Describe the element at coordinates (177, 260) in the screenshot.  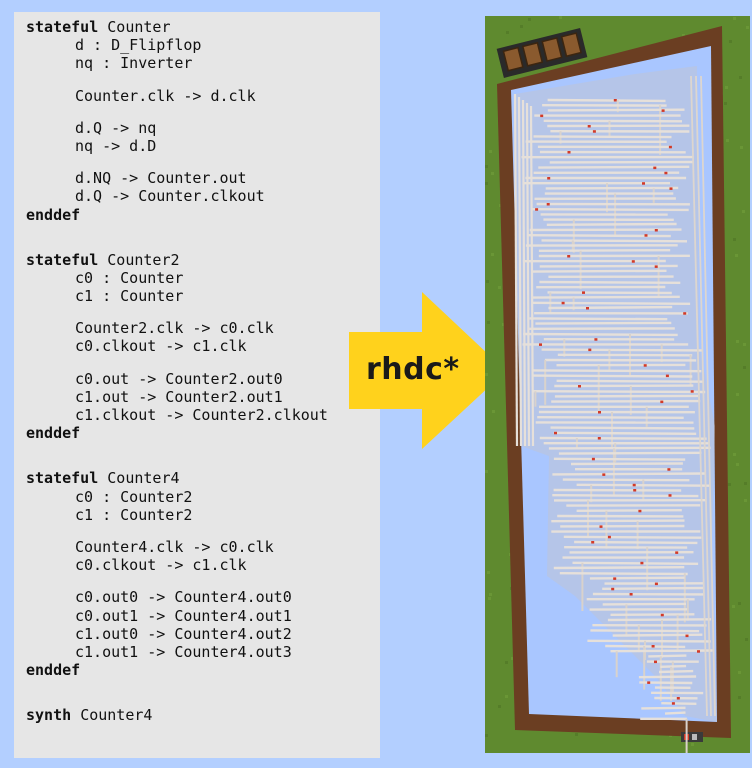
I see `block-header: stateful Counter2` at that location.